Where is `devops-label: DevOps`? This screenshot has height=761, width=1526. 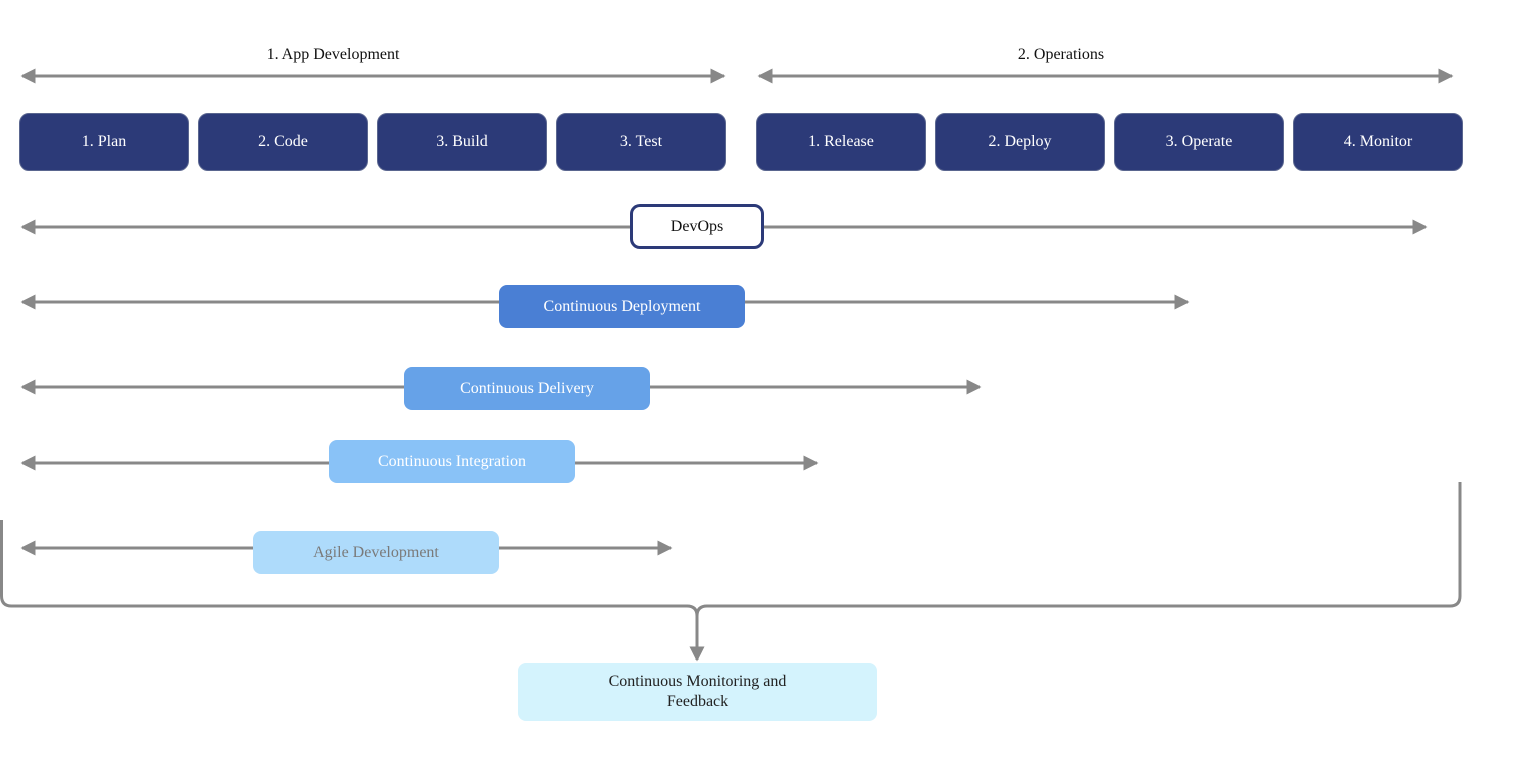 devops-label: DevOps is located at coordinates (697, 226).